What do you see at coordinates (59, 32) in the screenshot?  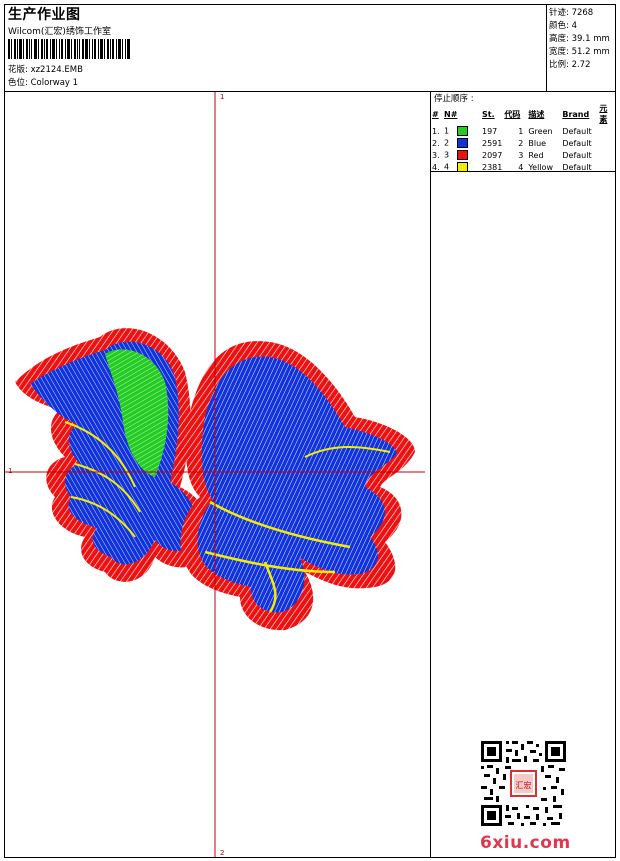 I see `company-name: Wilcom(汇宏)绣饰工作室` at bounding box center [59, 32].